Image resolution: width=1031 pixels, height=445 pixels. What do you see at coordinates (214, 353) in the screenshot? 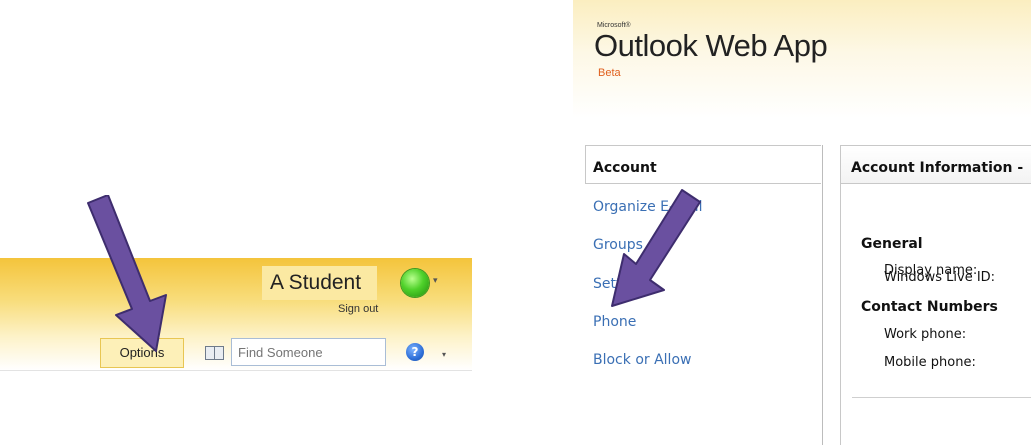
I see `address-book-icon` at bounding box center [214, 353].